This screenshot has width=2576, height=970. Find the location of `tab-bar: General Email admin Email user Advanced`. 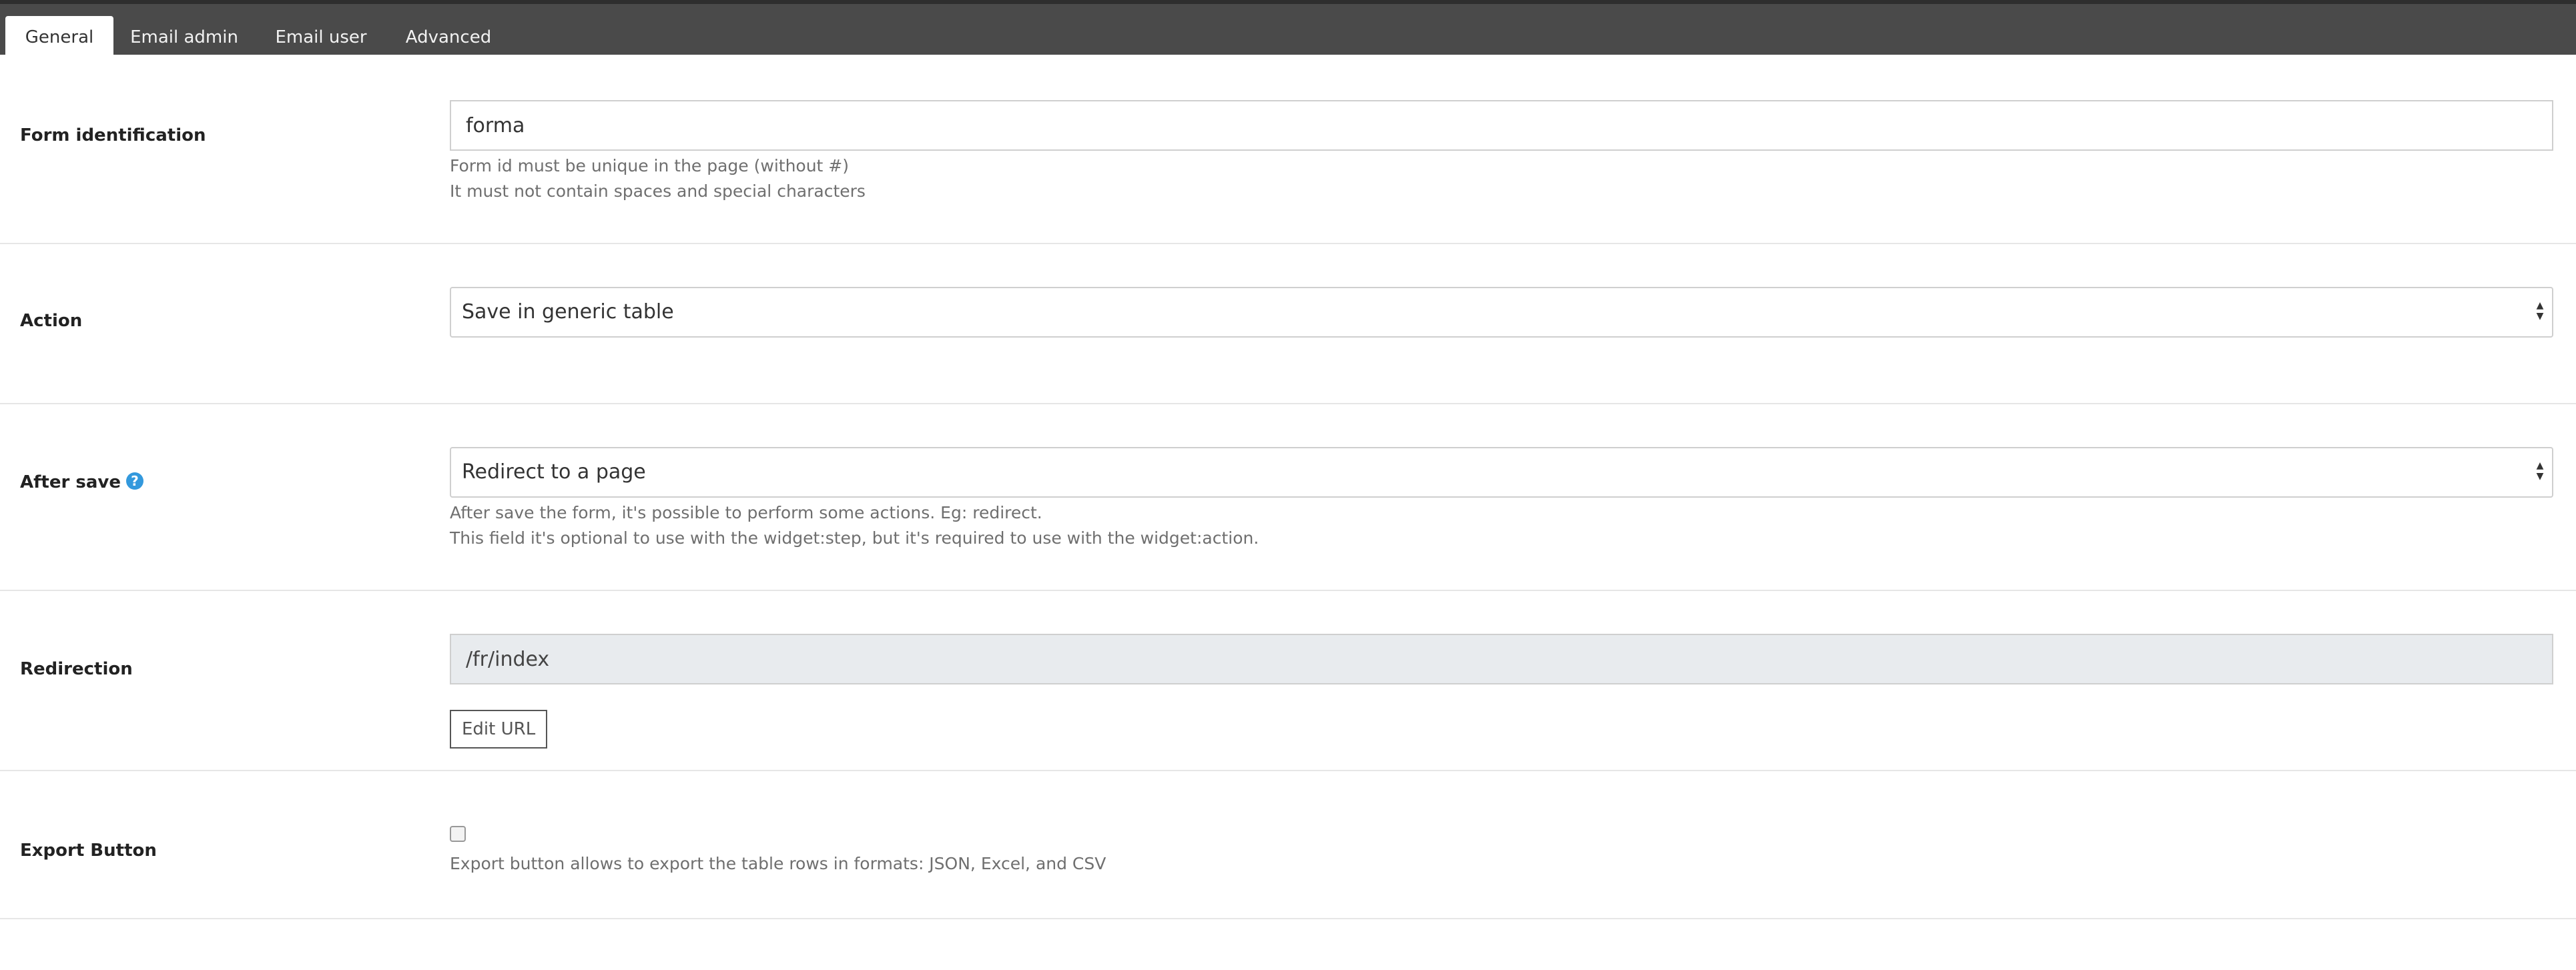

tab-bar: General Email admin Email user Advanced is located at coordinates (1288, 29).